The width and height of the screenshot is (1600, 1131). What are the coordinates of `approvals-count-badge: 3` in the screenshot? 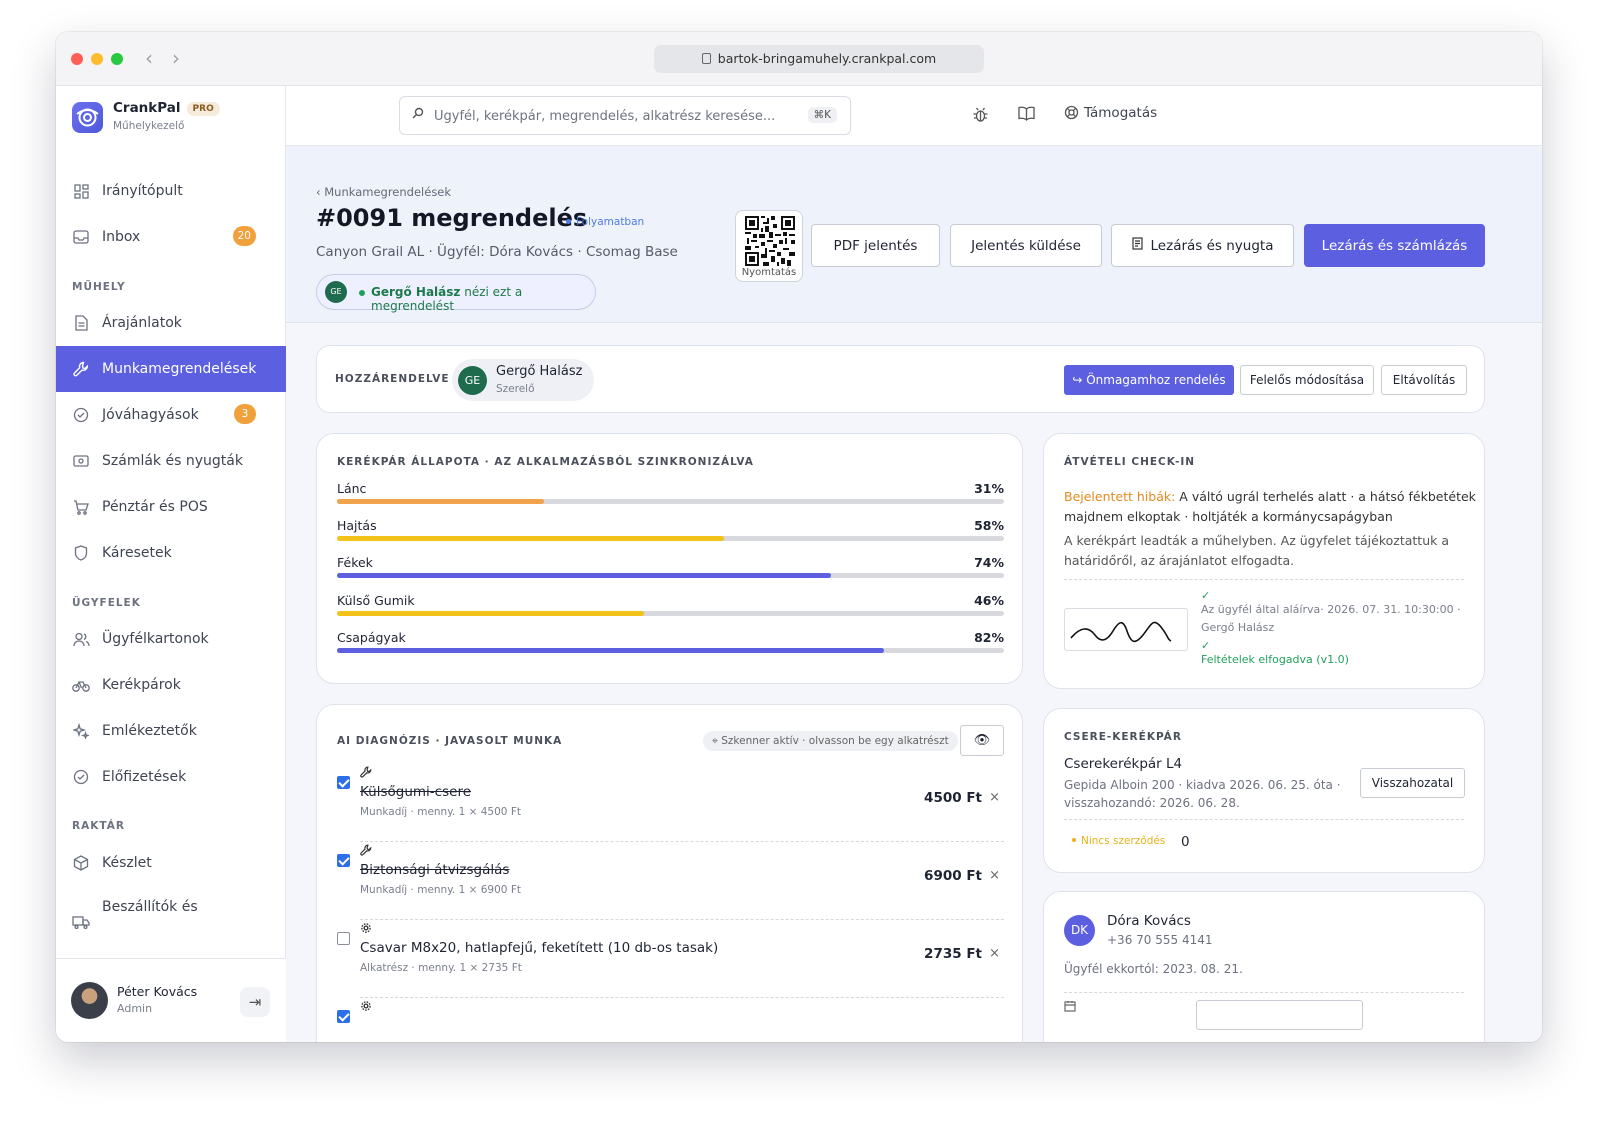 It's located at (245, 414).